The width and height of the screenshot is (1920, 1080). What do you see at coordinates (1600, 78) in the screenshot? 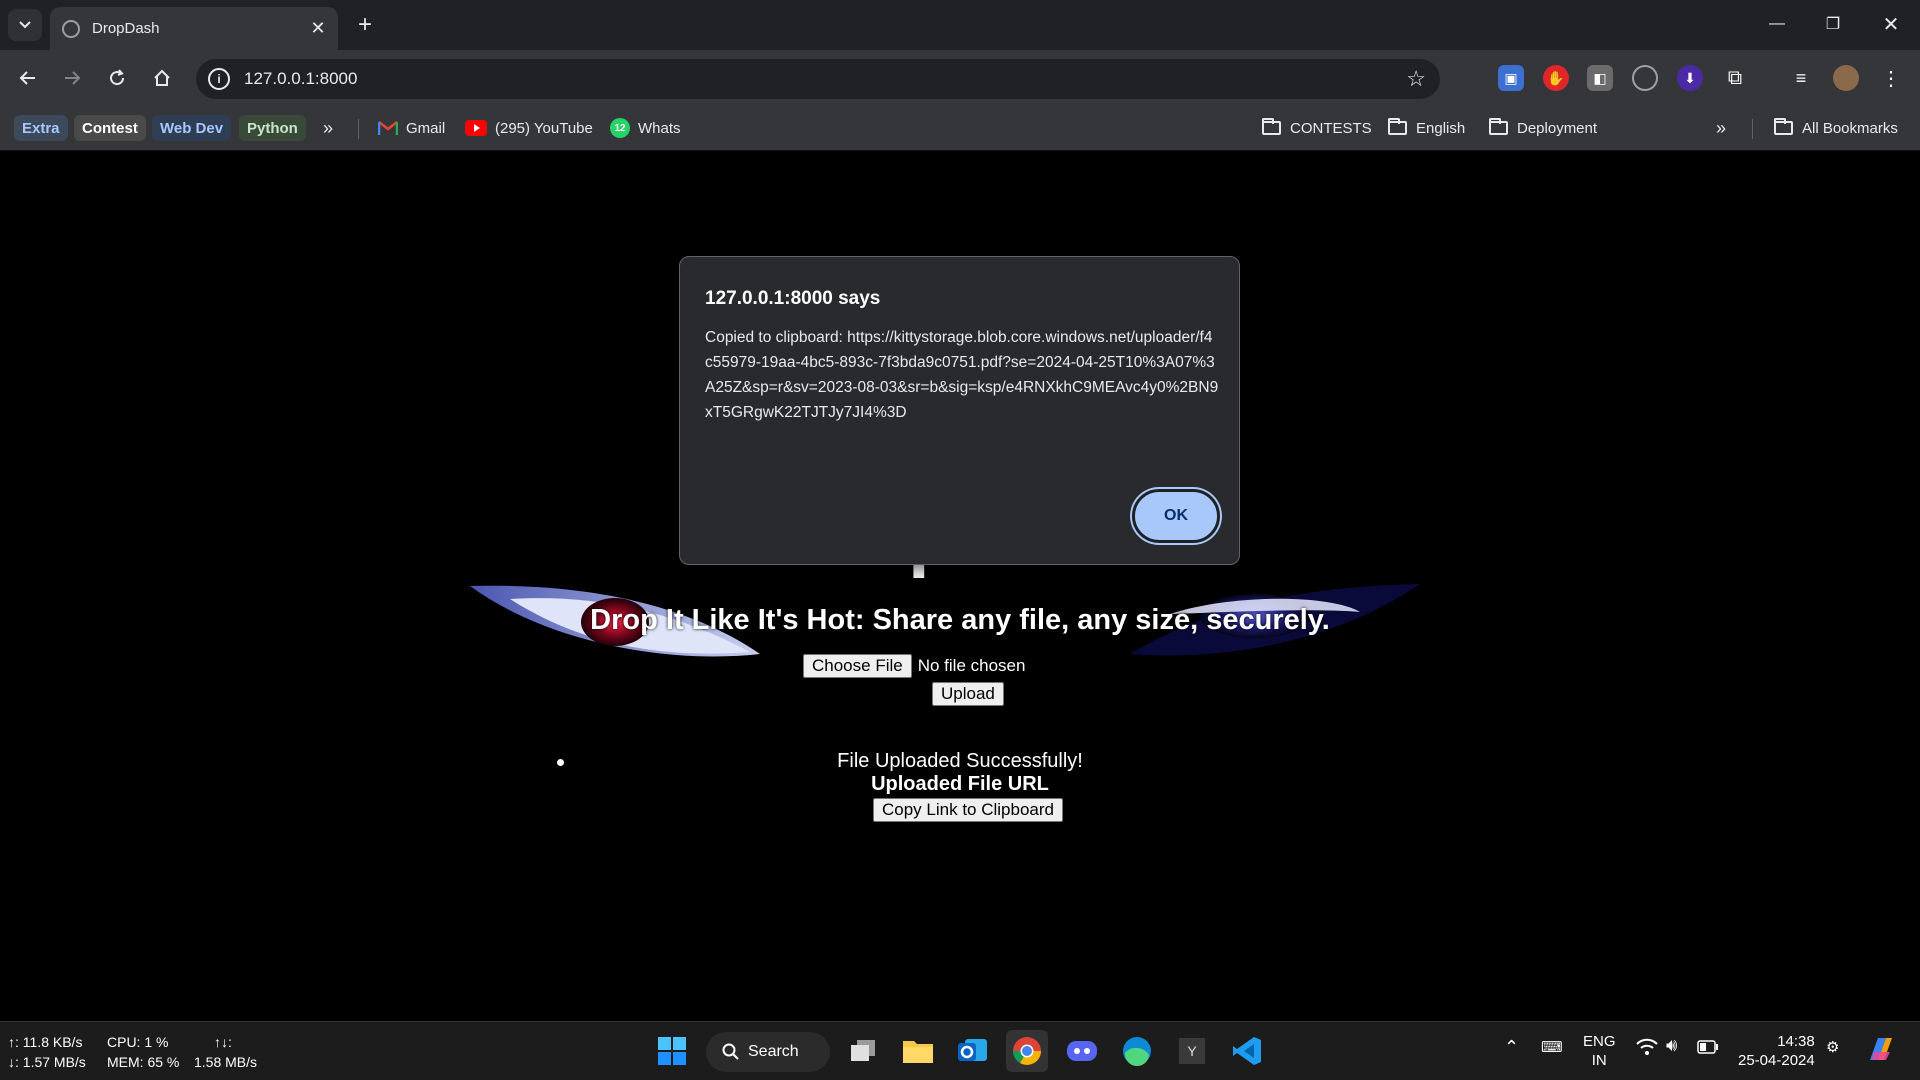
I see `extension-puzzle-grey-icon: ◧` at bounding box center [1600, 78].